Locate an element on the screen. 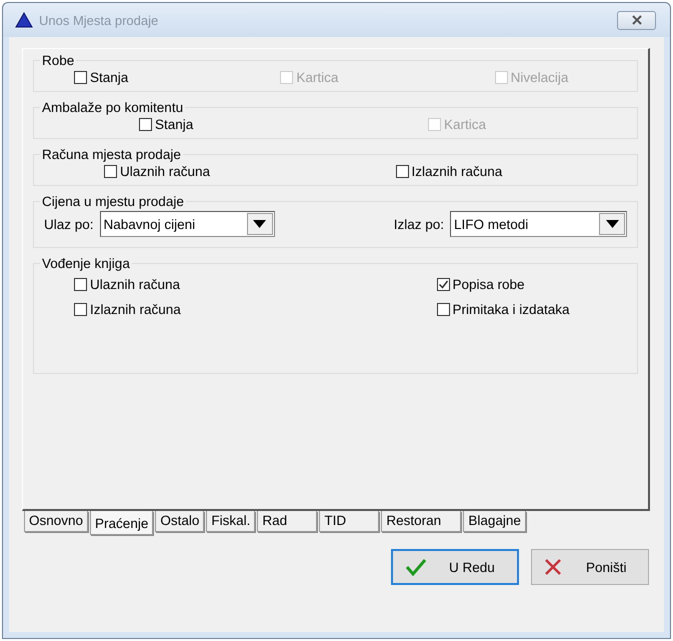  tab: Ostalo is located at coordinates (179, 521).